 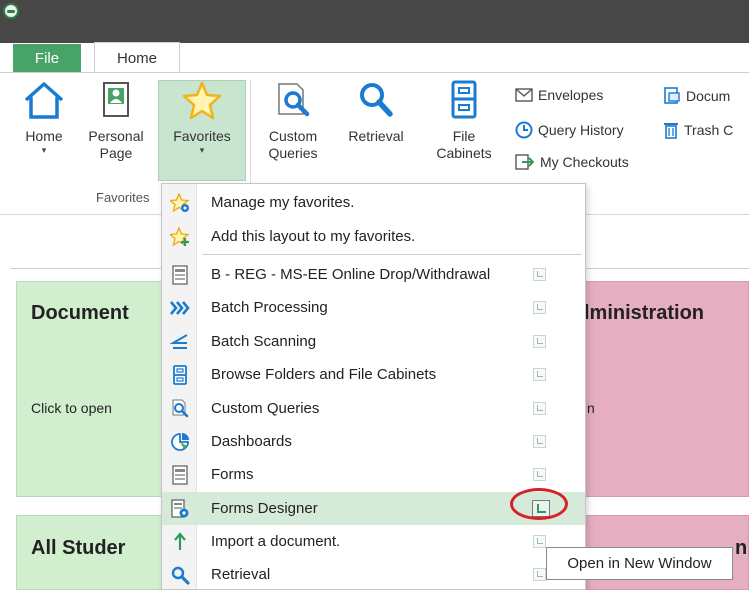 What do you see at coordinates (571, 95) in the screenshot?
I see `envelopes-label: Envelopes` at bounding box center [571, 95].